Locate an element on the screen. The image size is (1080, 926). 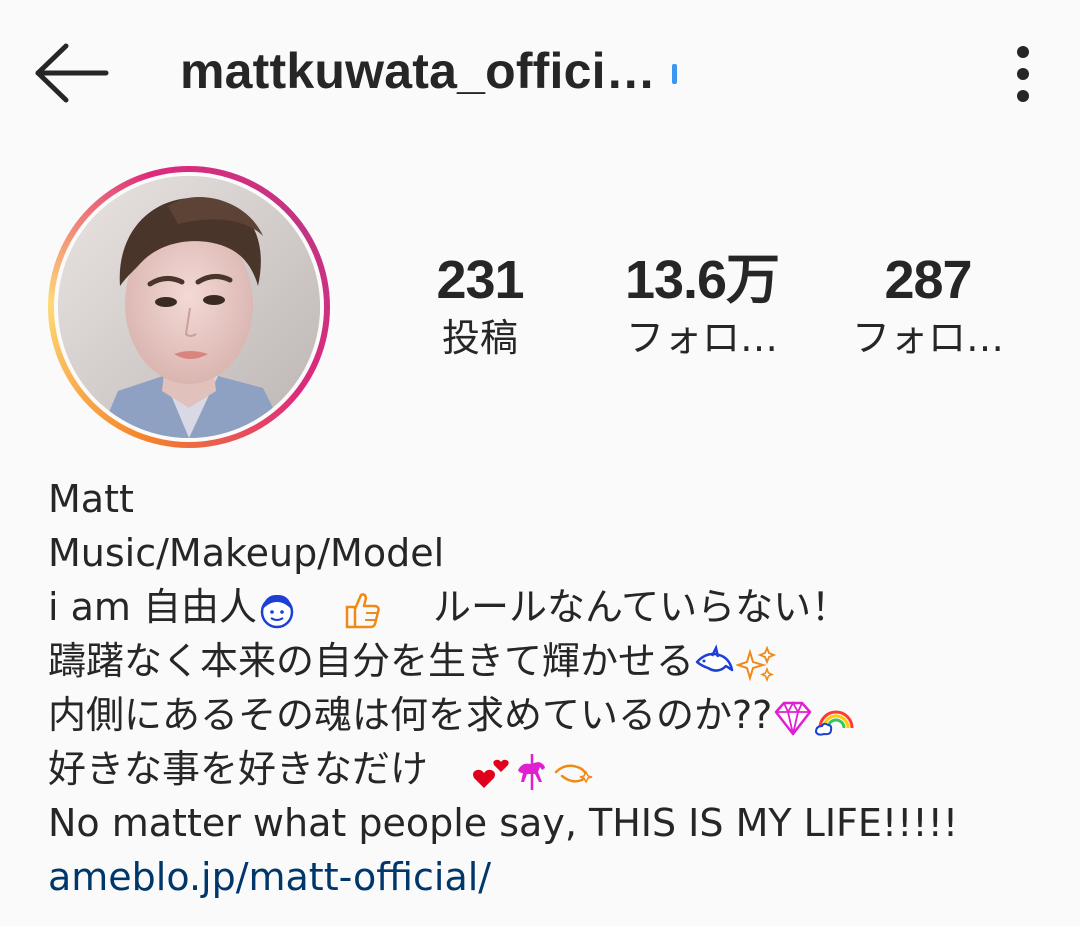
followers-count: 13.6万 is located at coordinates (702, 280).